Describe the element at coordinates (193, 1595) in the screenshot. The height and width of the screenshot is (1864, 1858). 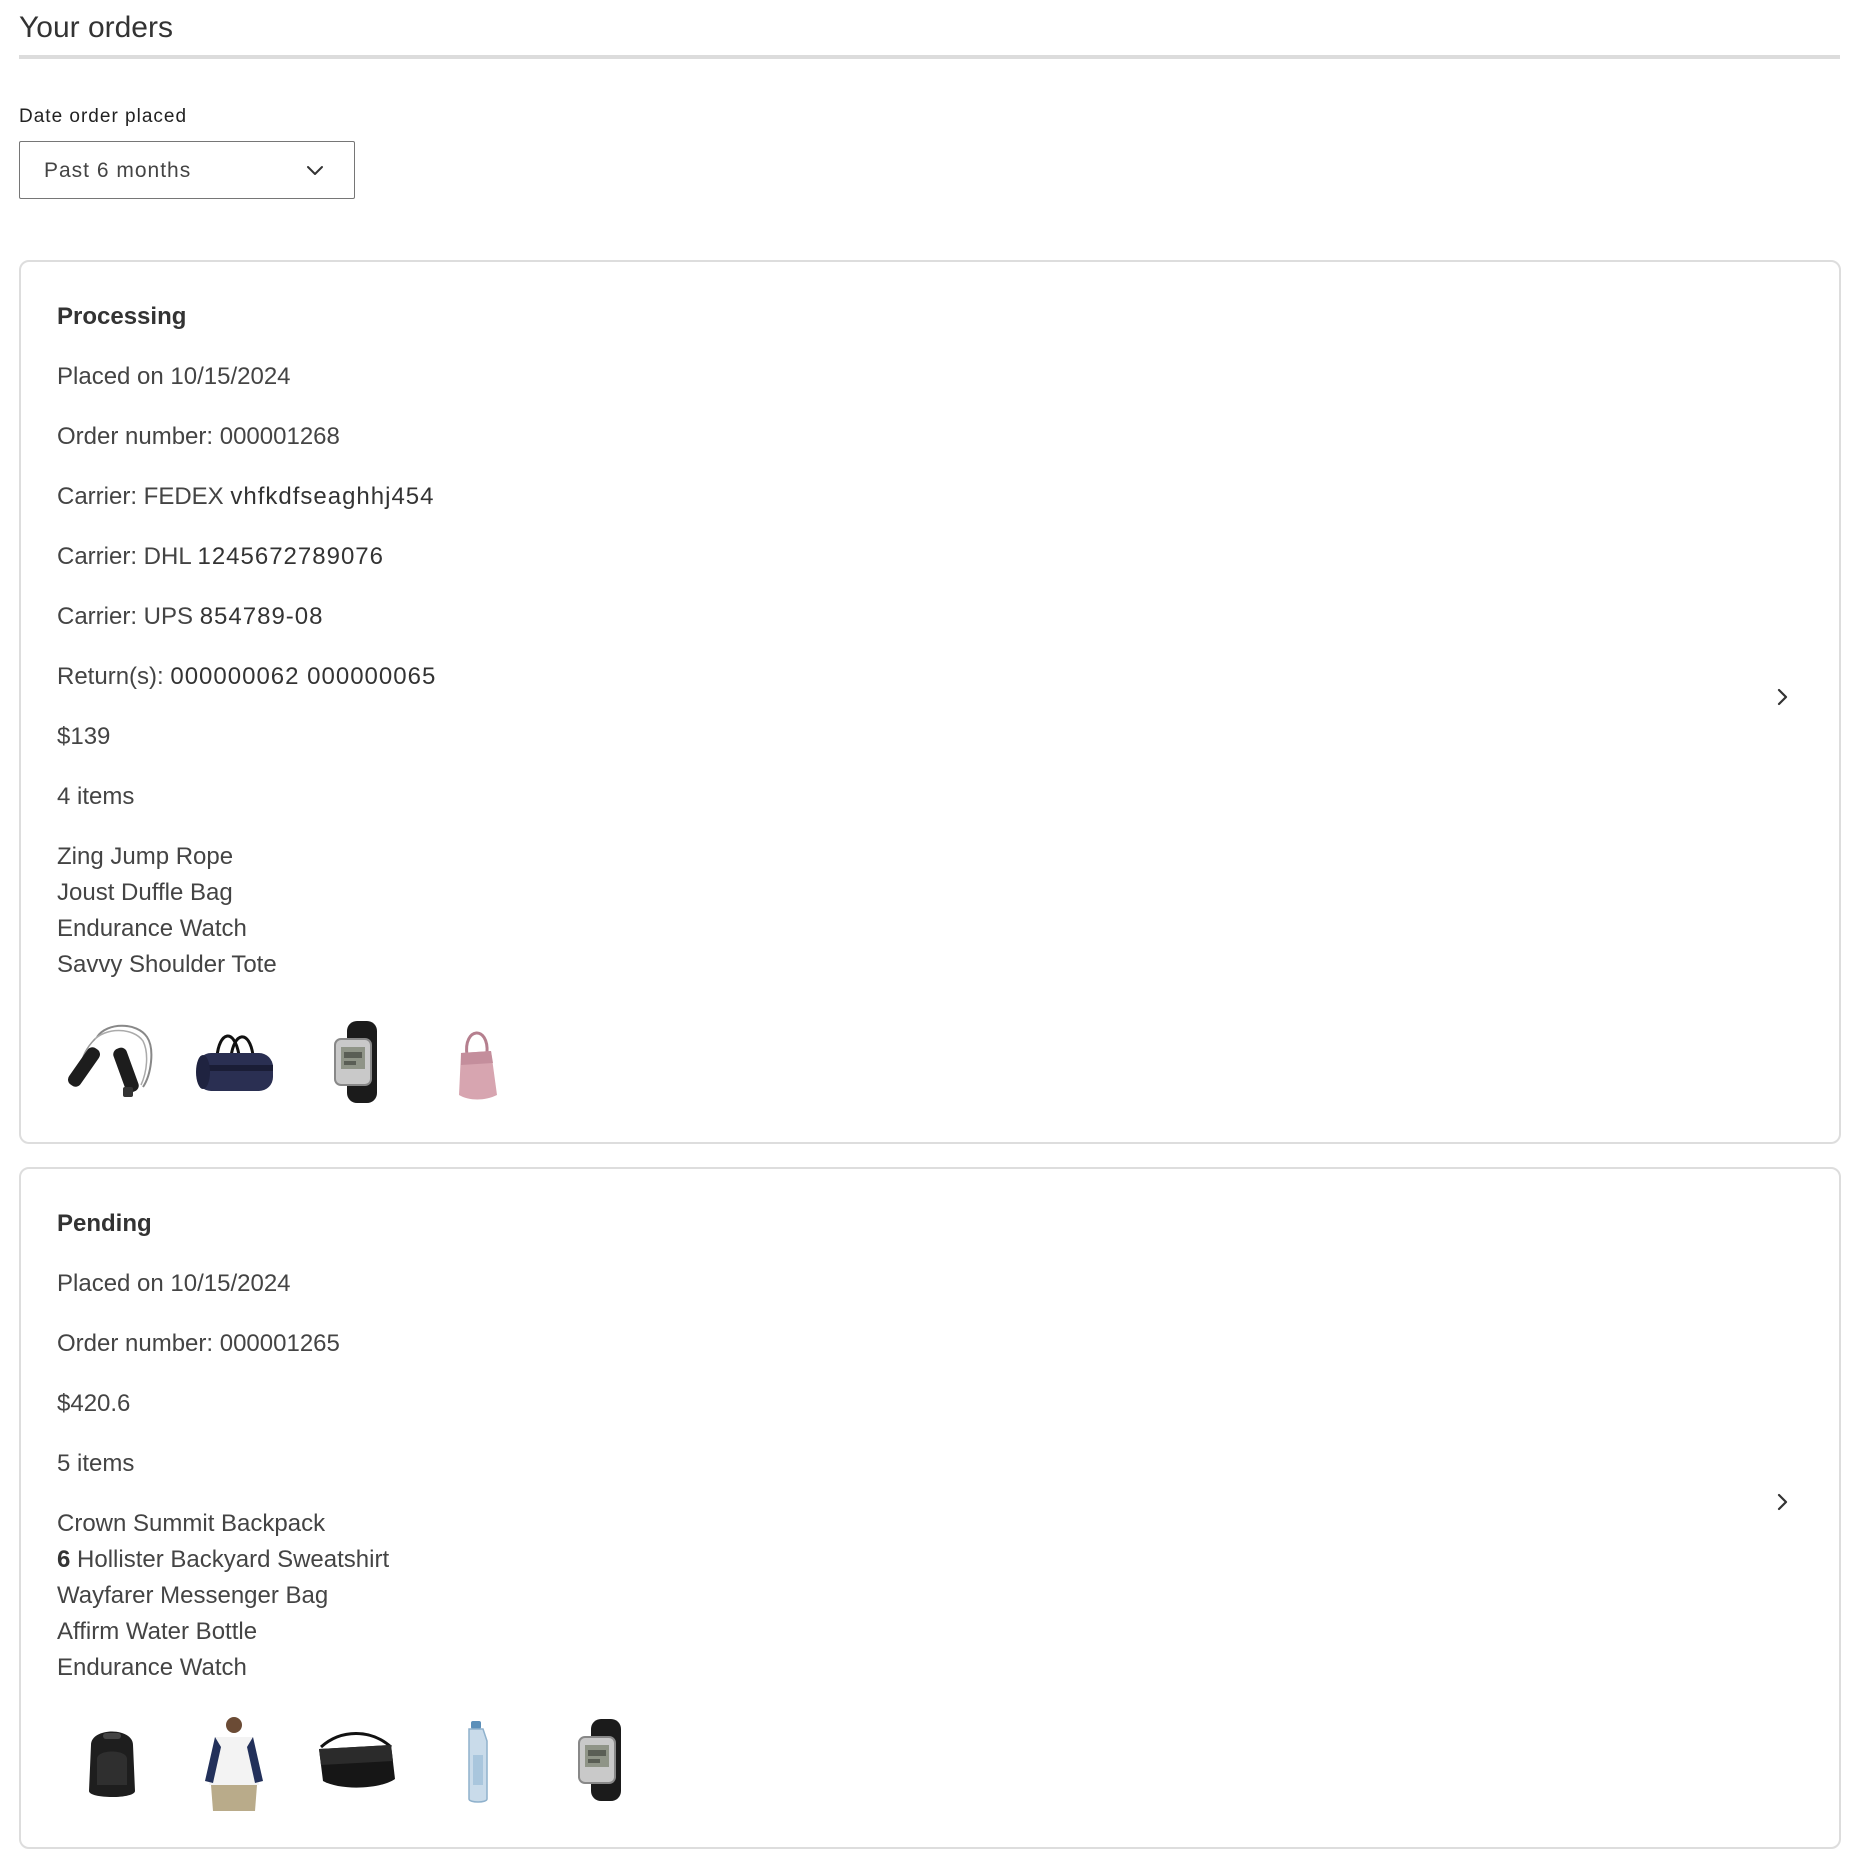
I see `order-item-name: Wayfarer Messenger Bag` at that location.